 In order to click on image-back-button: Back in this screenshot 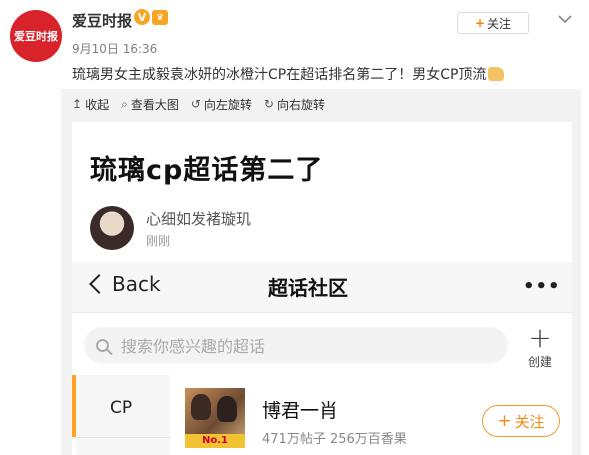, I will do `click(124, 284)`.